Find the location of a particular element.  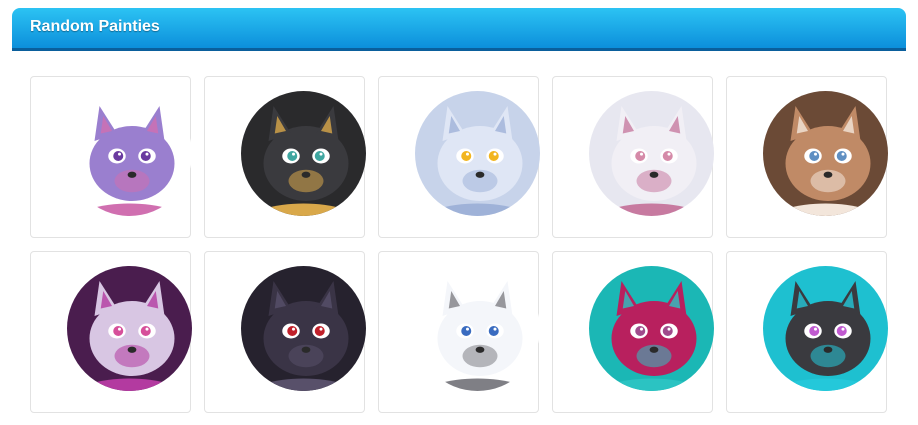

purple-dragon-avatar is located at coordinates (129, 153).